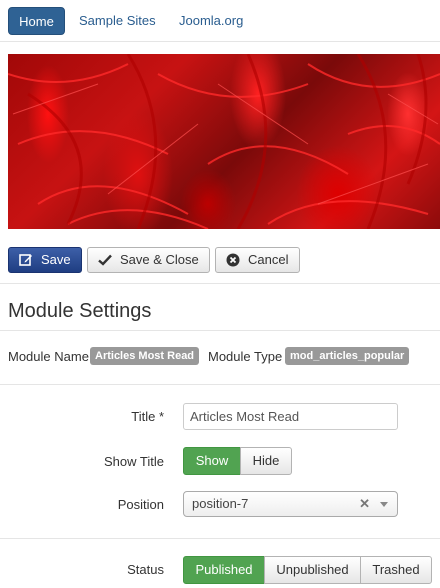 This screenshot has height=588, width=440. I want to click on show-title-label: Show Title, so click(134, 461).